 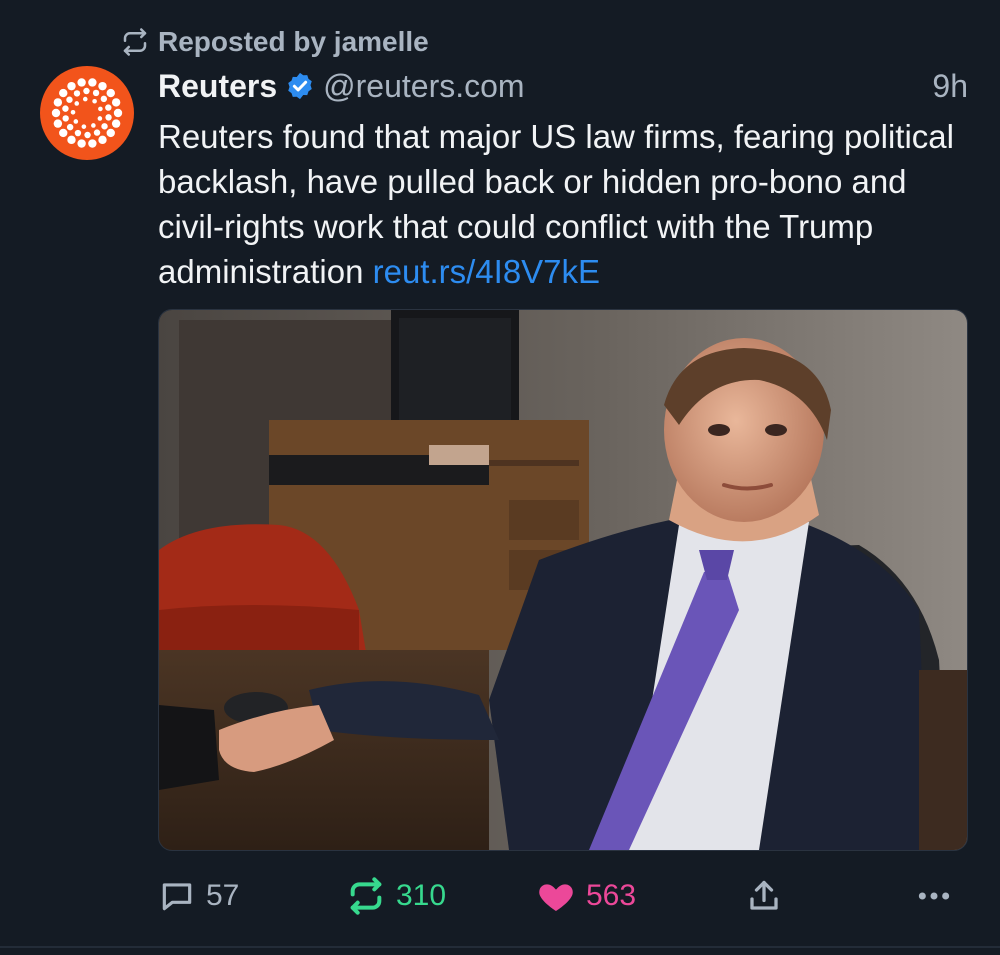 I want to click on like-count: 563, so click(x=611, y=895).